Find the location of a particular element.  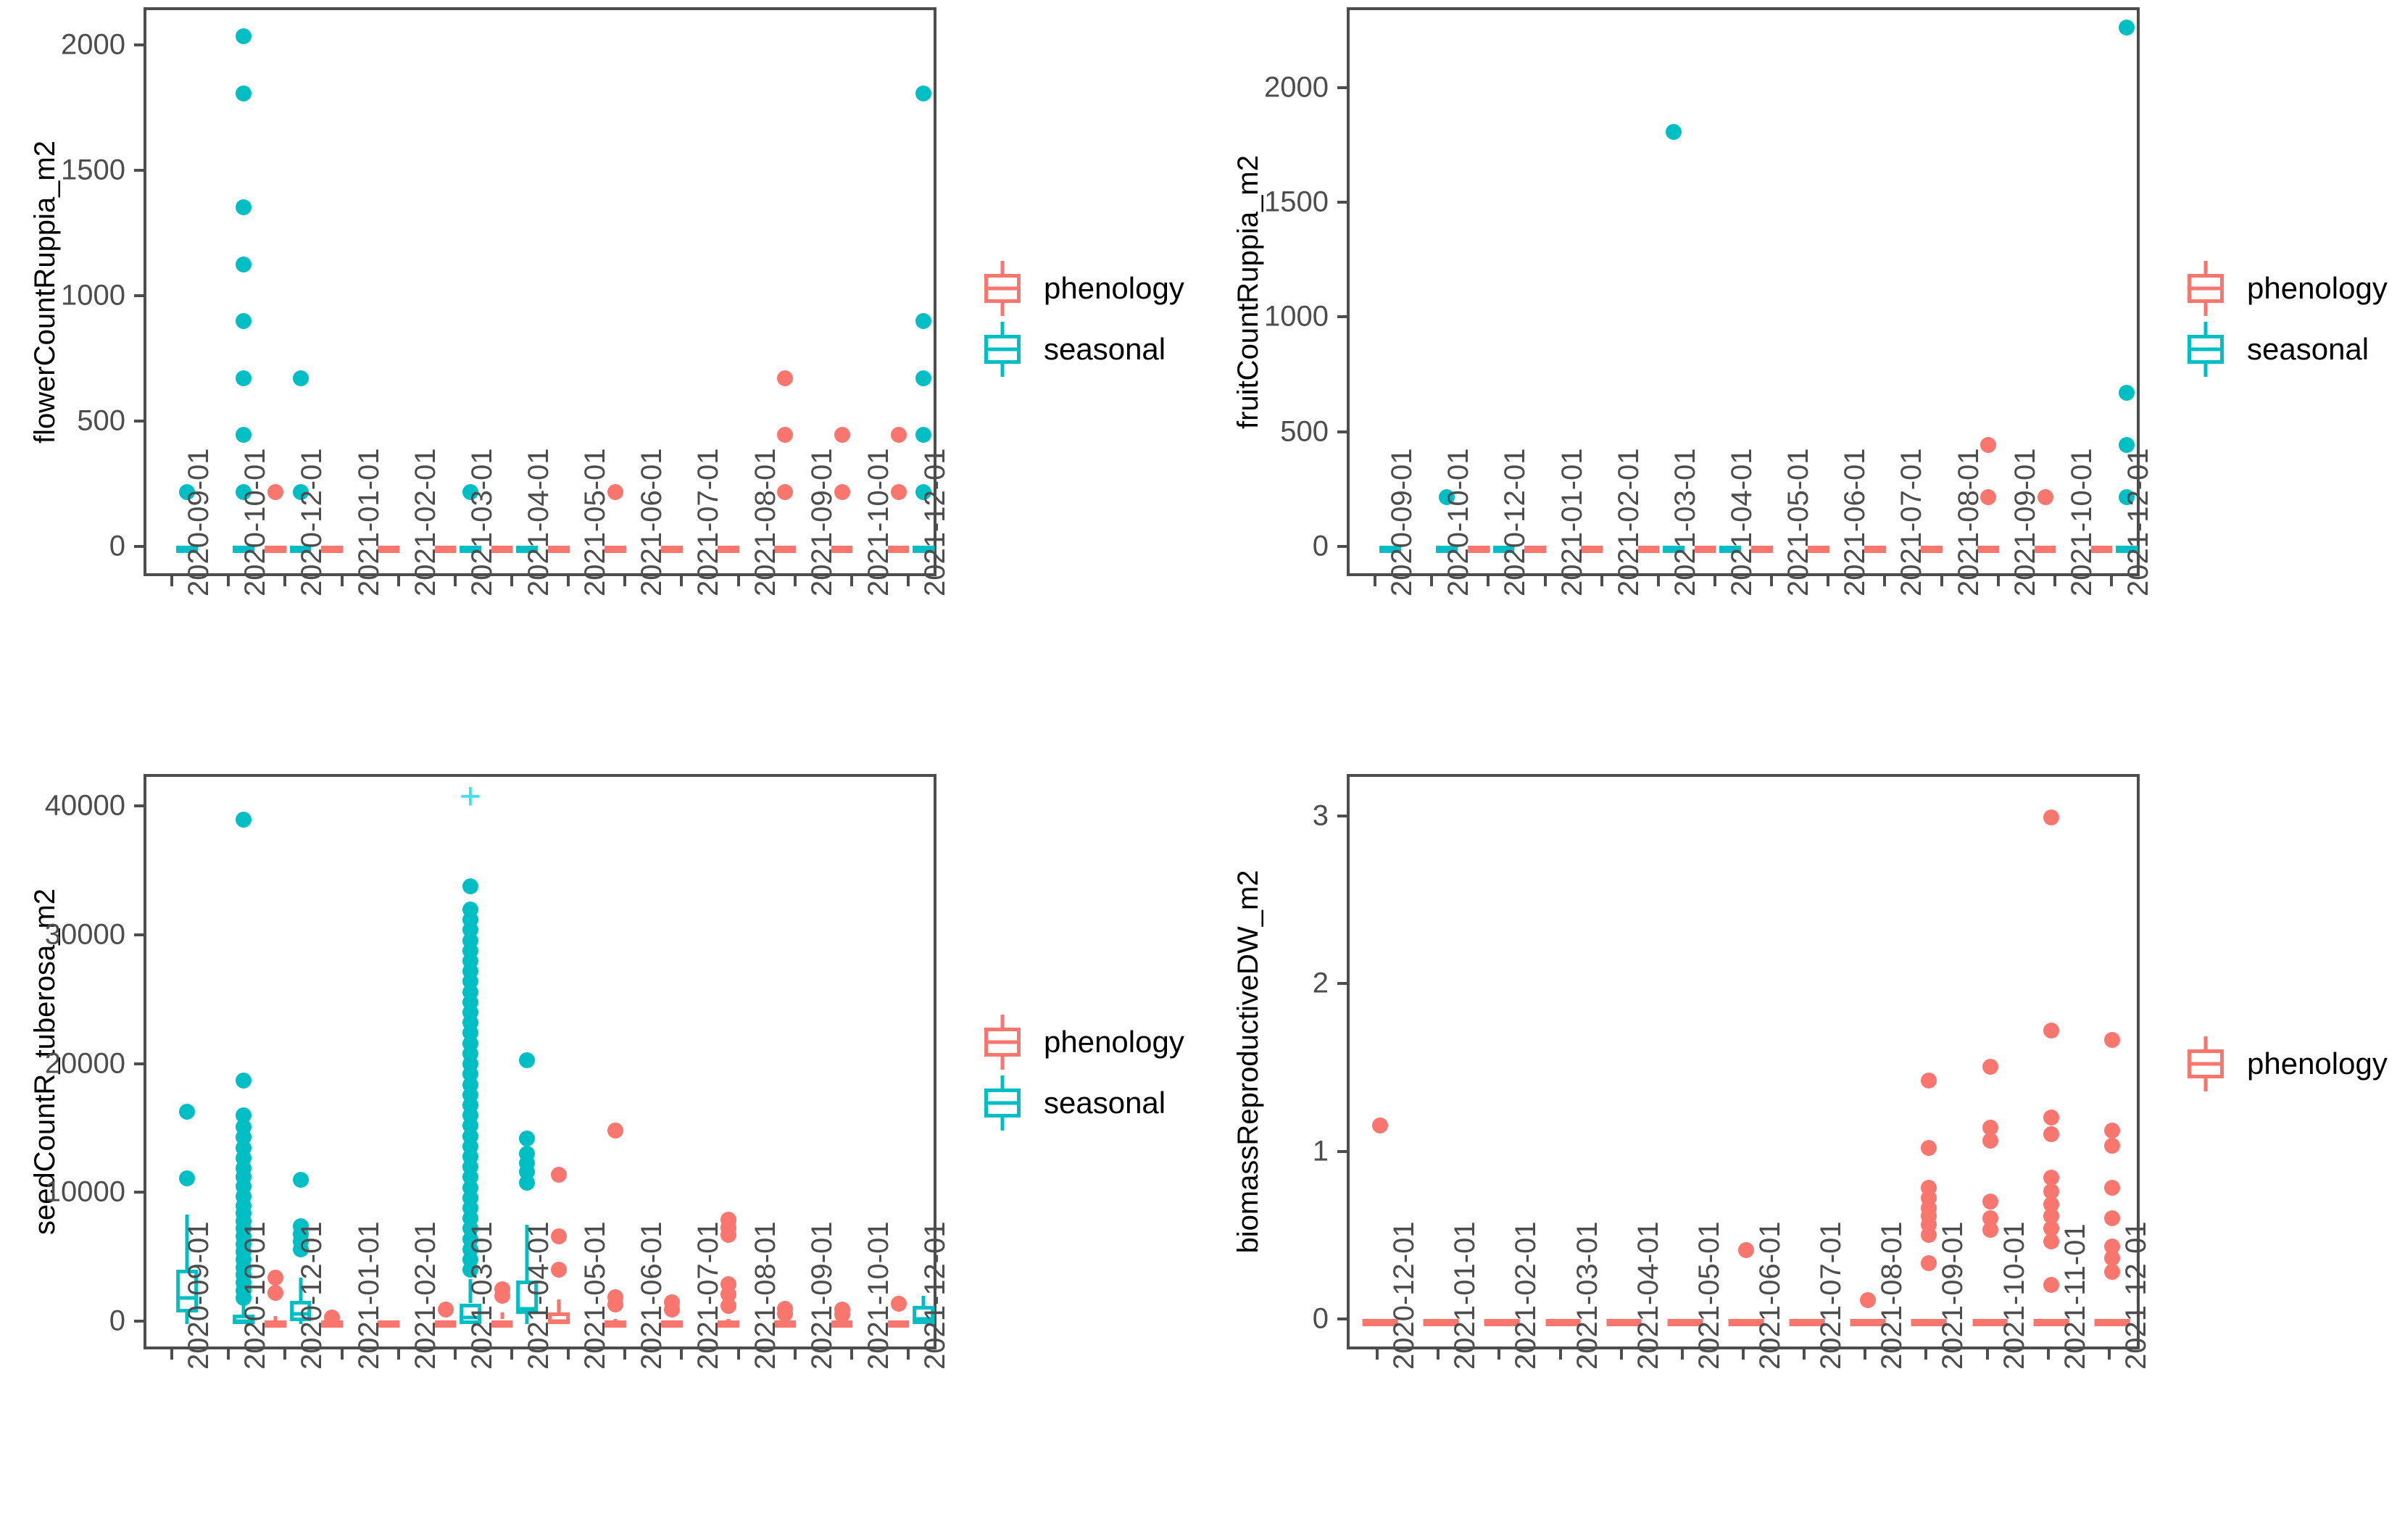

legend-boxplot-key-icon is located at coordinates (2205, 1063).